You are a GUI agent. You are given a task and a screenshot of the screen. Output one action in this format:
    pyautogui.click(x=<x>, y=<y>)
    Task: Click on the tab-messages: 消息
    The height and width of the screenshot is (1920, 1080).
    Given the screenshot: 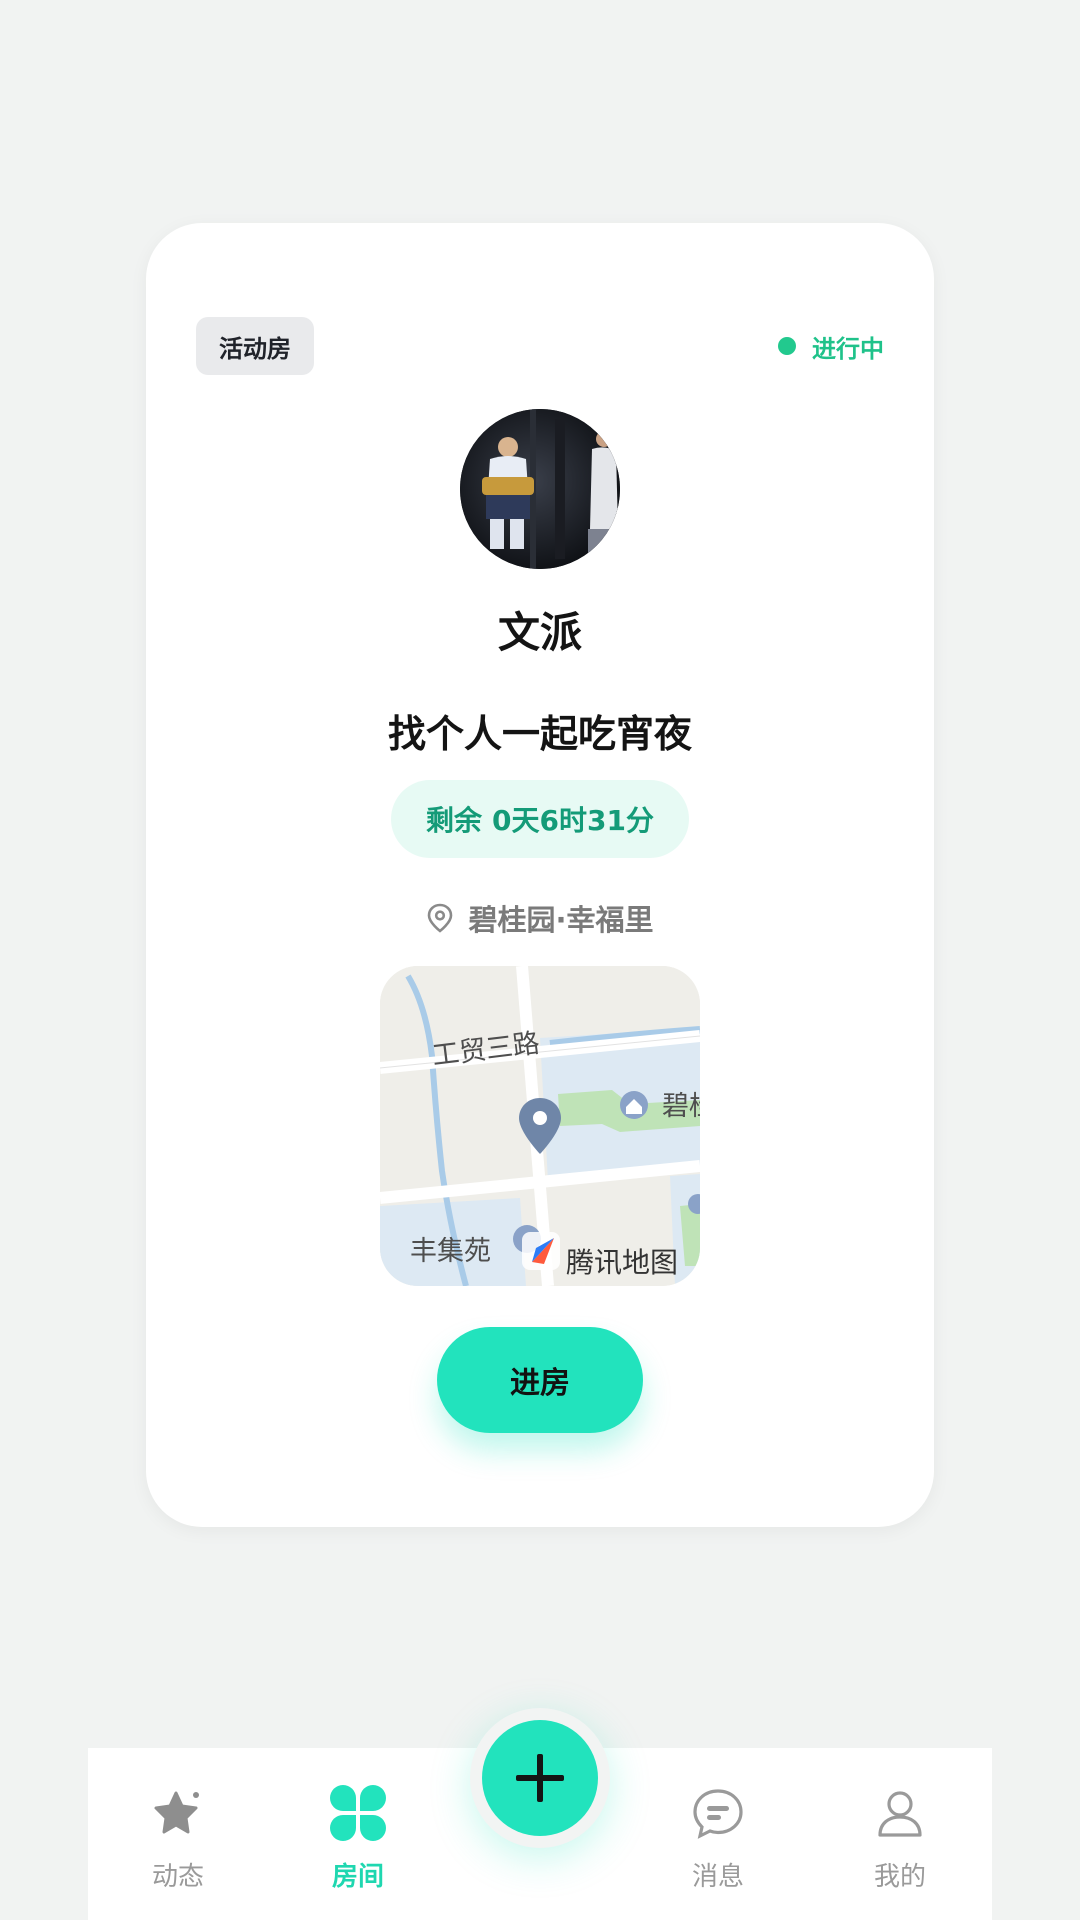 What is the action you would take?
    pyautogui.click(x=718, y=1834)
    